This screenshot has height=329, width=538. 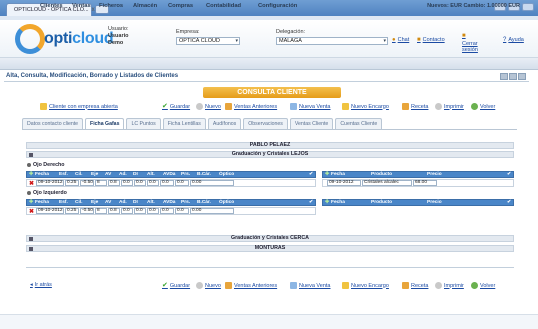 What do you see at coordinates (504, 76) in the screenshot?
I see `panel-minimize-button` at bounding box center [504, 76].